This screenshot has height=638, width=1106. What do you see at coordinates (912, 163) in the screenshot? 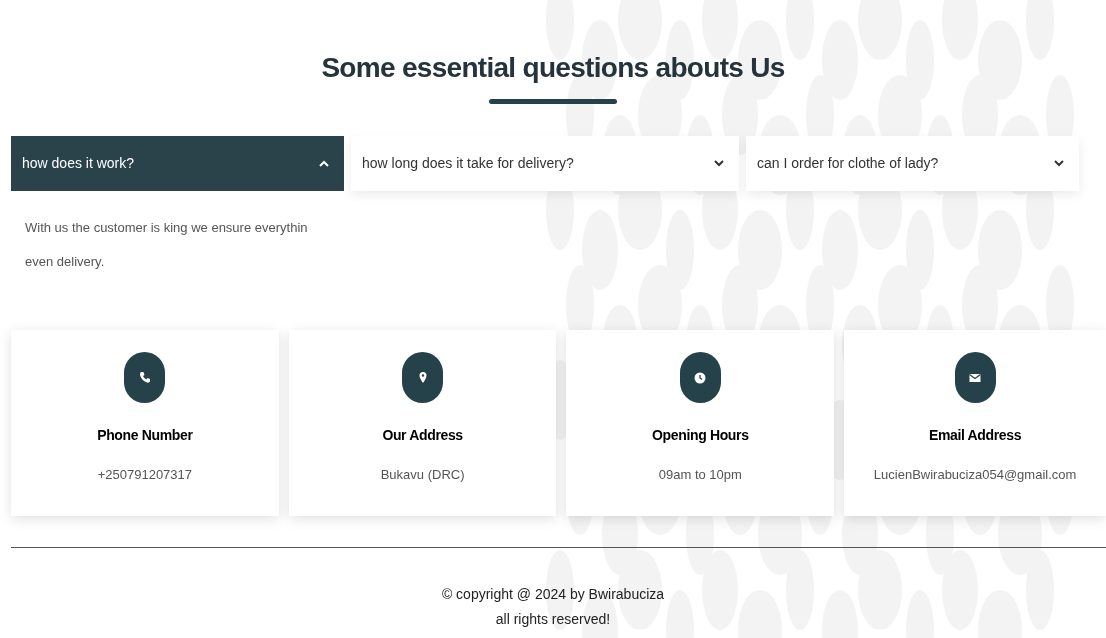
I see `faq-question: can I order for clothe of lady?` at bounding box center [912, 163].